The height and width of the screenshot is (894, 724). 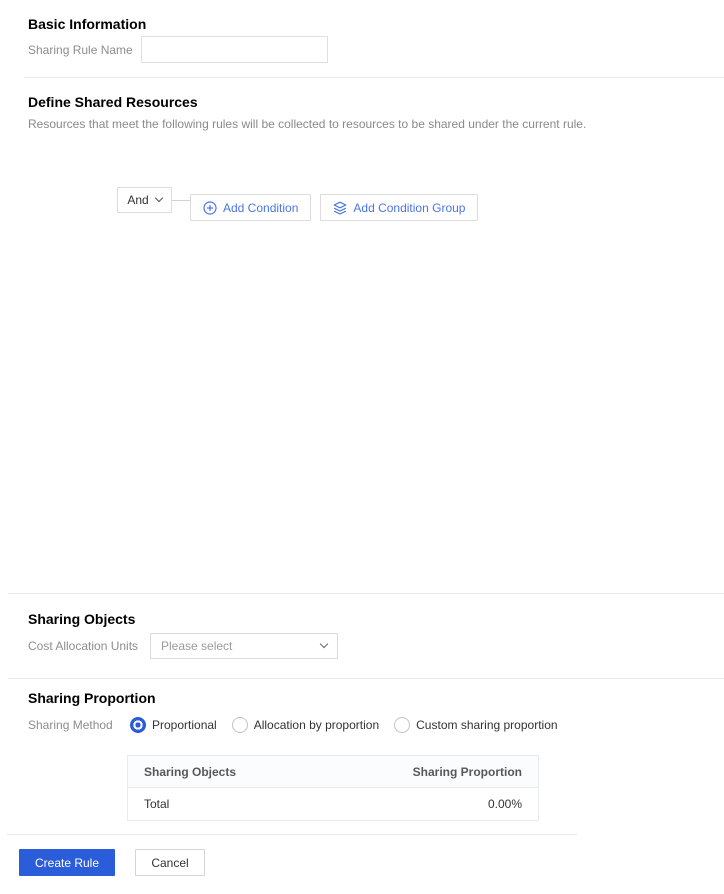 What do you see at coordinates (234, 49) in the screenshot?
I see `sharing-rule-name-input` at bounding box center [234, 49].